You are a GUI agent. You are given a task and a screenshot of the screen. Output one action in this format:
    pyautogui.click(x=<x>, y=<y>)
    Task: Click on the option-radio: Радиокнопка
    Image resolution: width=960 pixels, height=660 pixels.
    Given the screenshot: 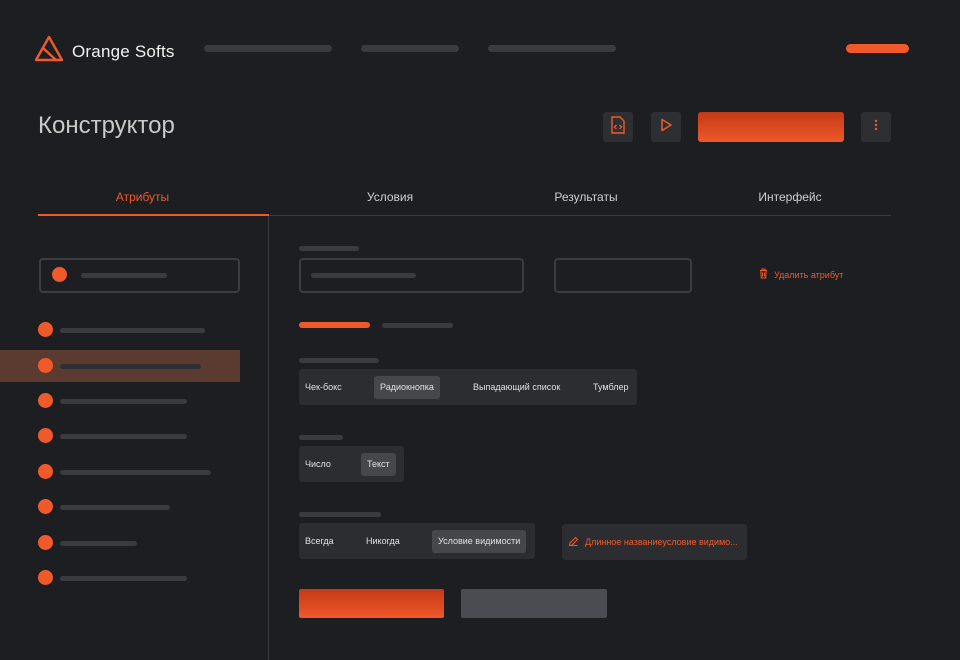 What is the action you would take?
    pyautogui.click(x=407, y=387)
    